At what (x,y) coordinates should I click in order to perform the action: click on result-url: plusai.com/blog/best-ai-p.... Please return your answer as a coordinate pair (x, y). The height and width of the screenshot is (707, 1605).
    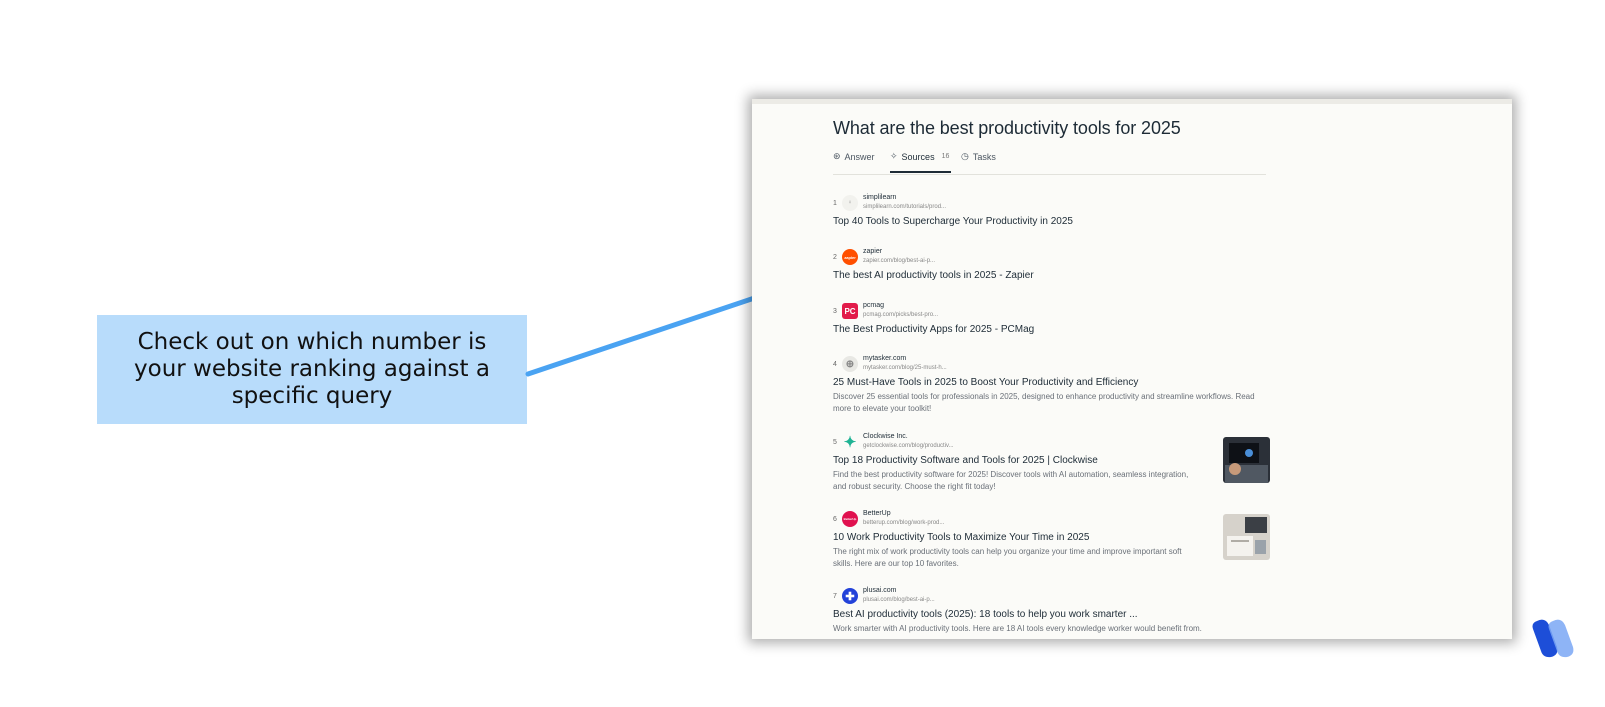
    Looking at the image, I should click on (899, 600).